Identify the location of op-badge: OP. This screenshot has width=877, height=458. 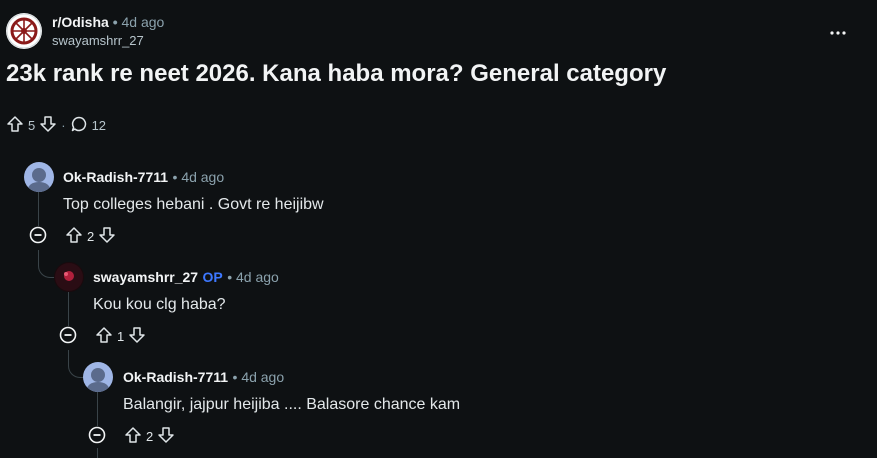
(212, 277).